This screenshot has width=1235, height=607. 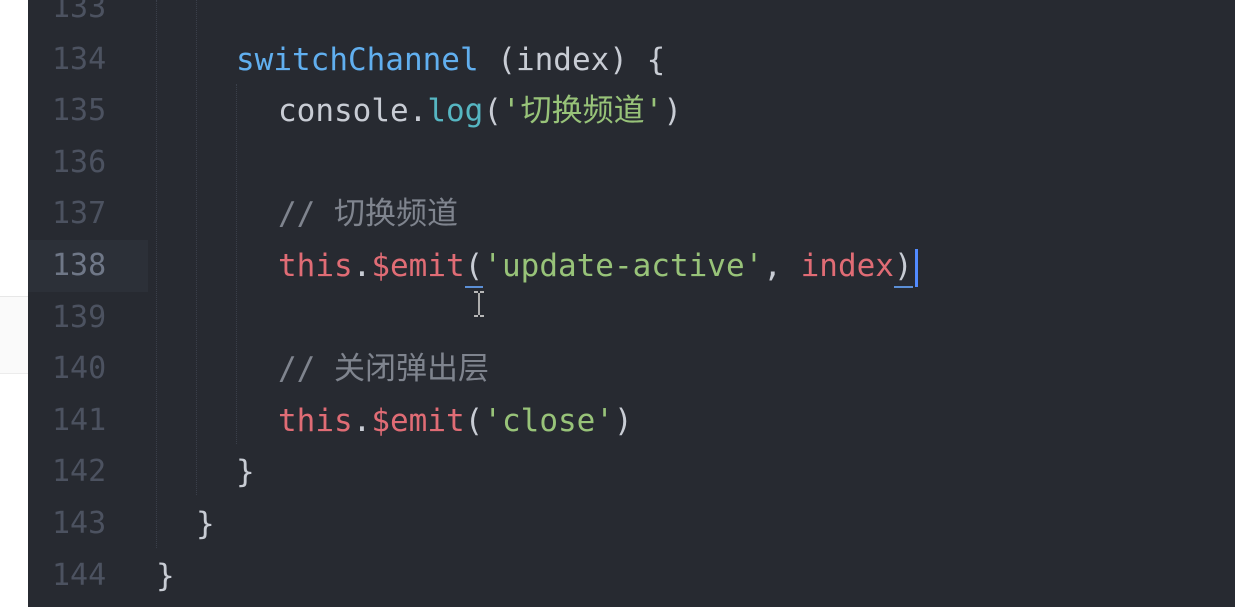 I want to click on code-token: index, so click(x=847, y=266).